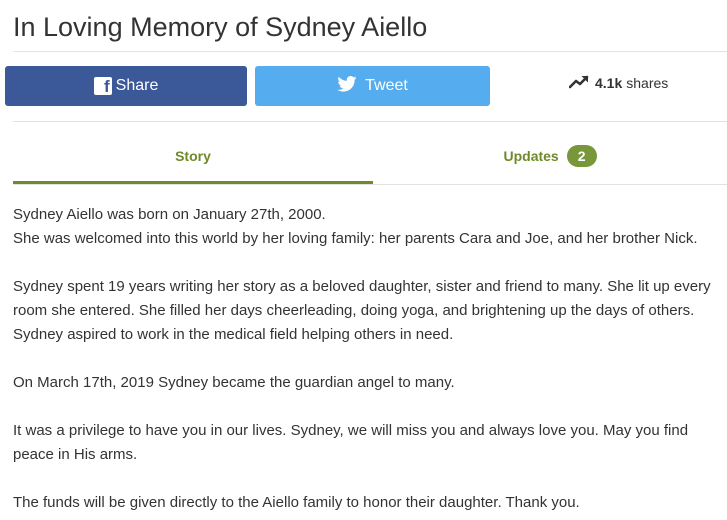  What do you see at coordinates (370, 184) in the screenshot?
I see `tabs-divider` at bounding box center [370, 184].